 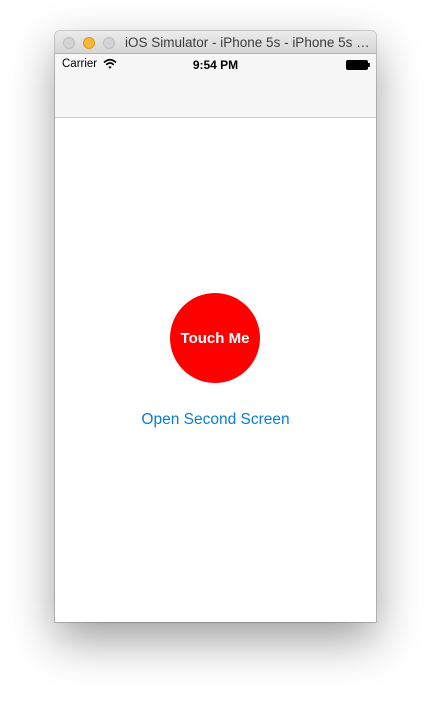 What do you see at coordinates (89, 43) in the screenshot?
I see `minimize-window-button` at bounding box center [89, 43].